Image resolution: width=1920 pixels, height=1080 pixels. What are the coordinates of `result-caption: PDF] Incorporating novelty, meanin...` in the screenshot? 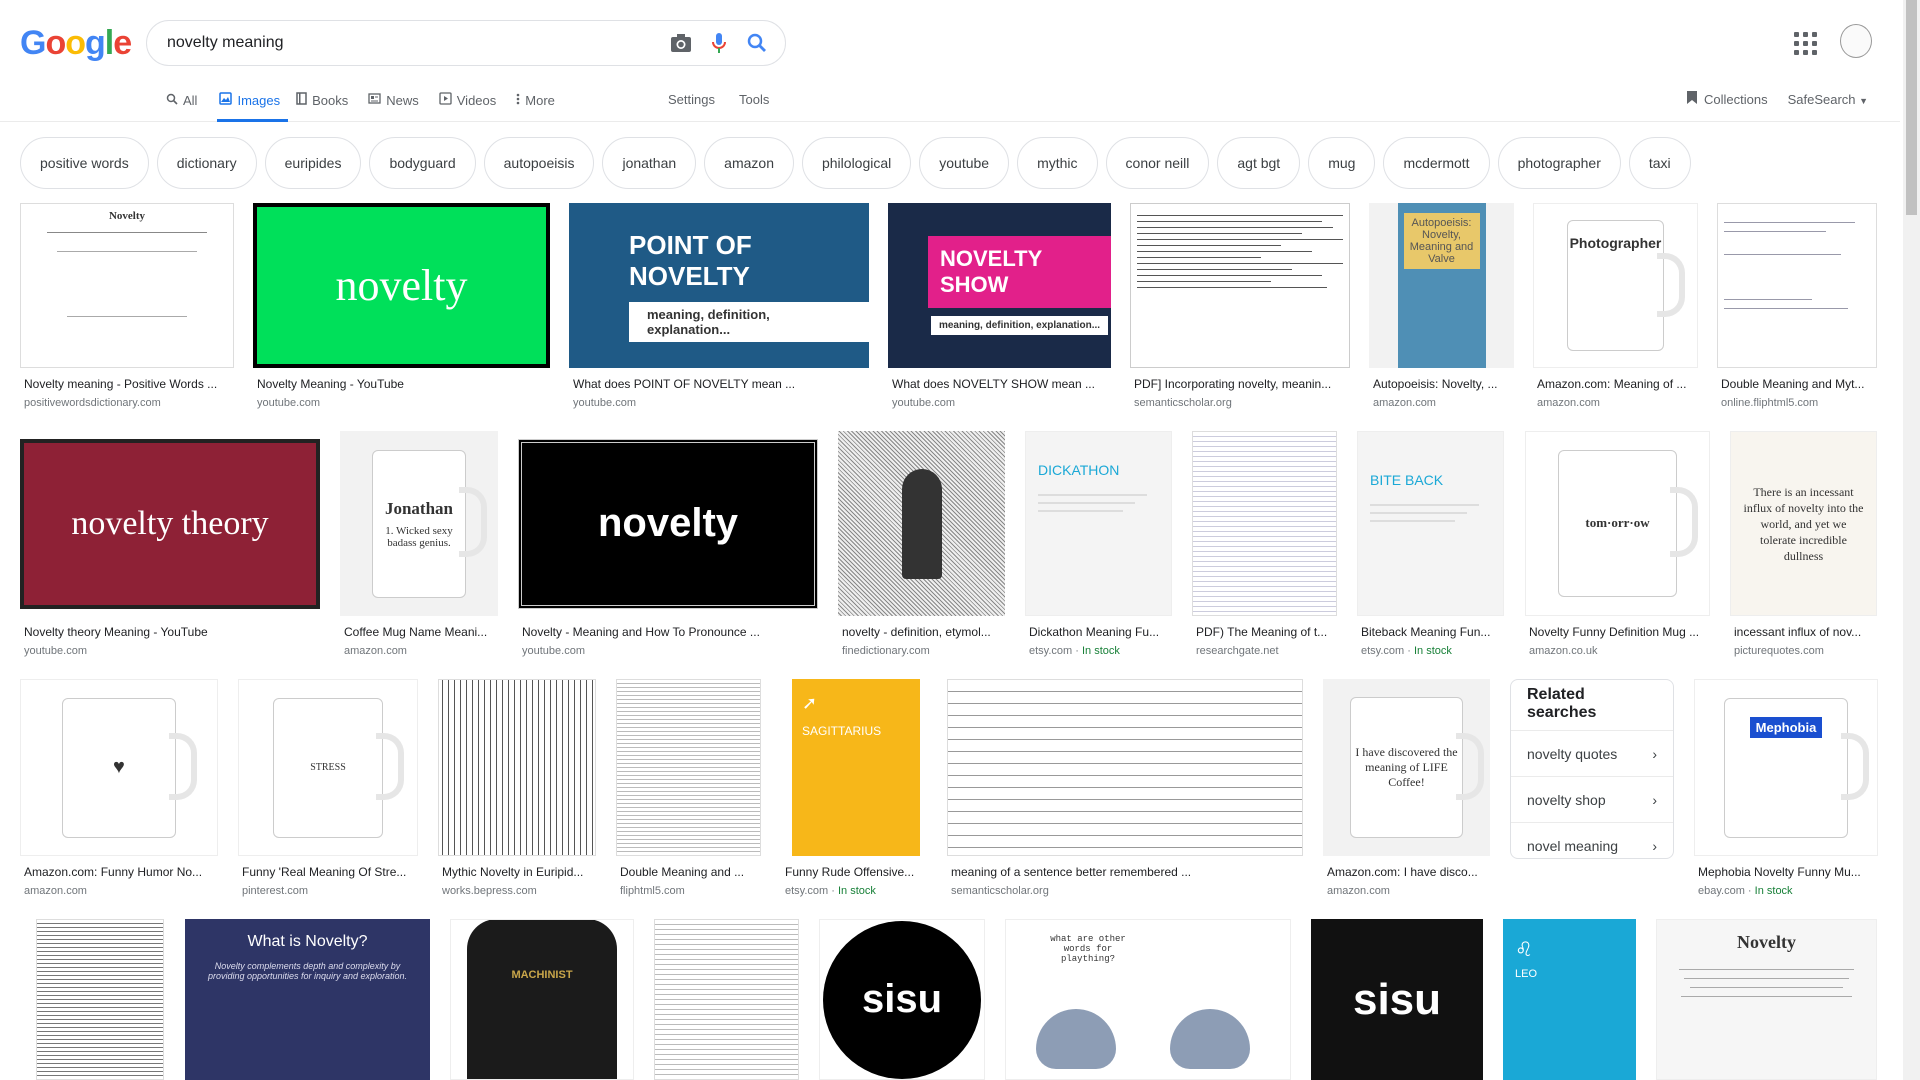 It's located at (1242, 384).